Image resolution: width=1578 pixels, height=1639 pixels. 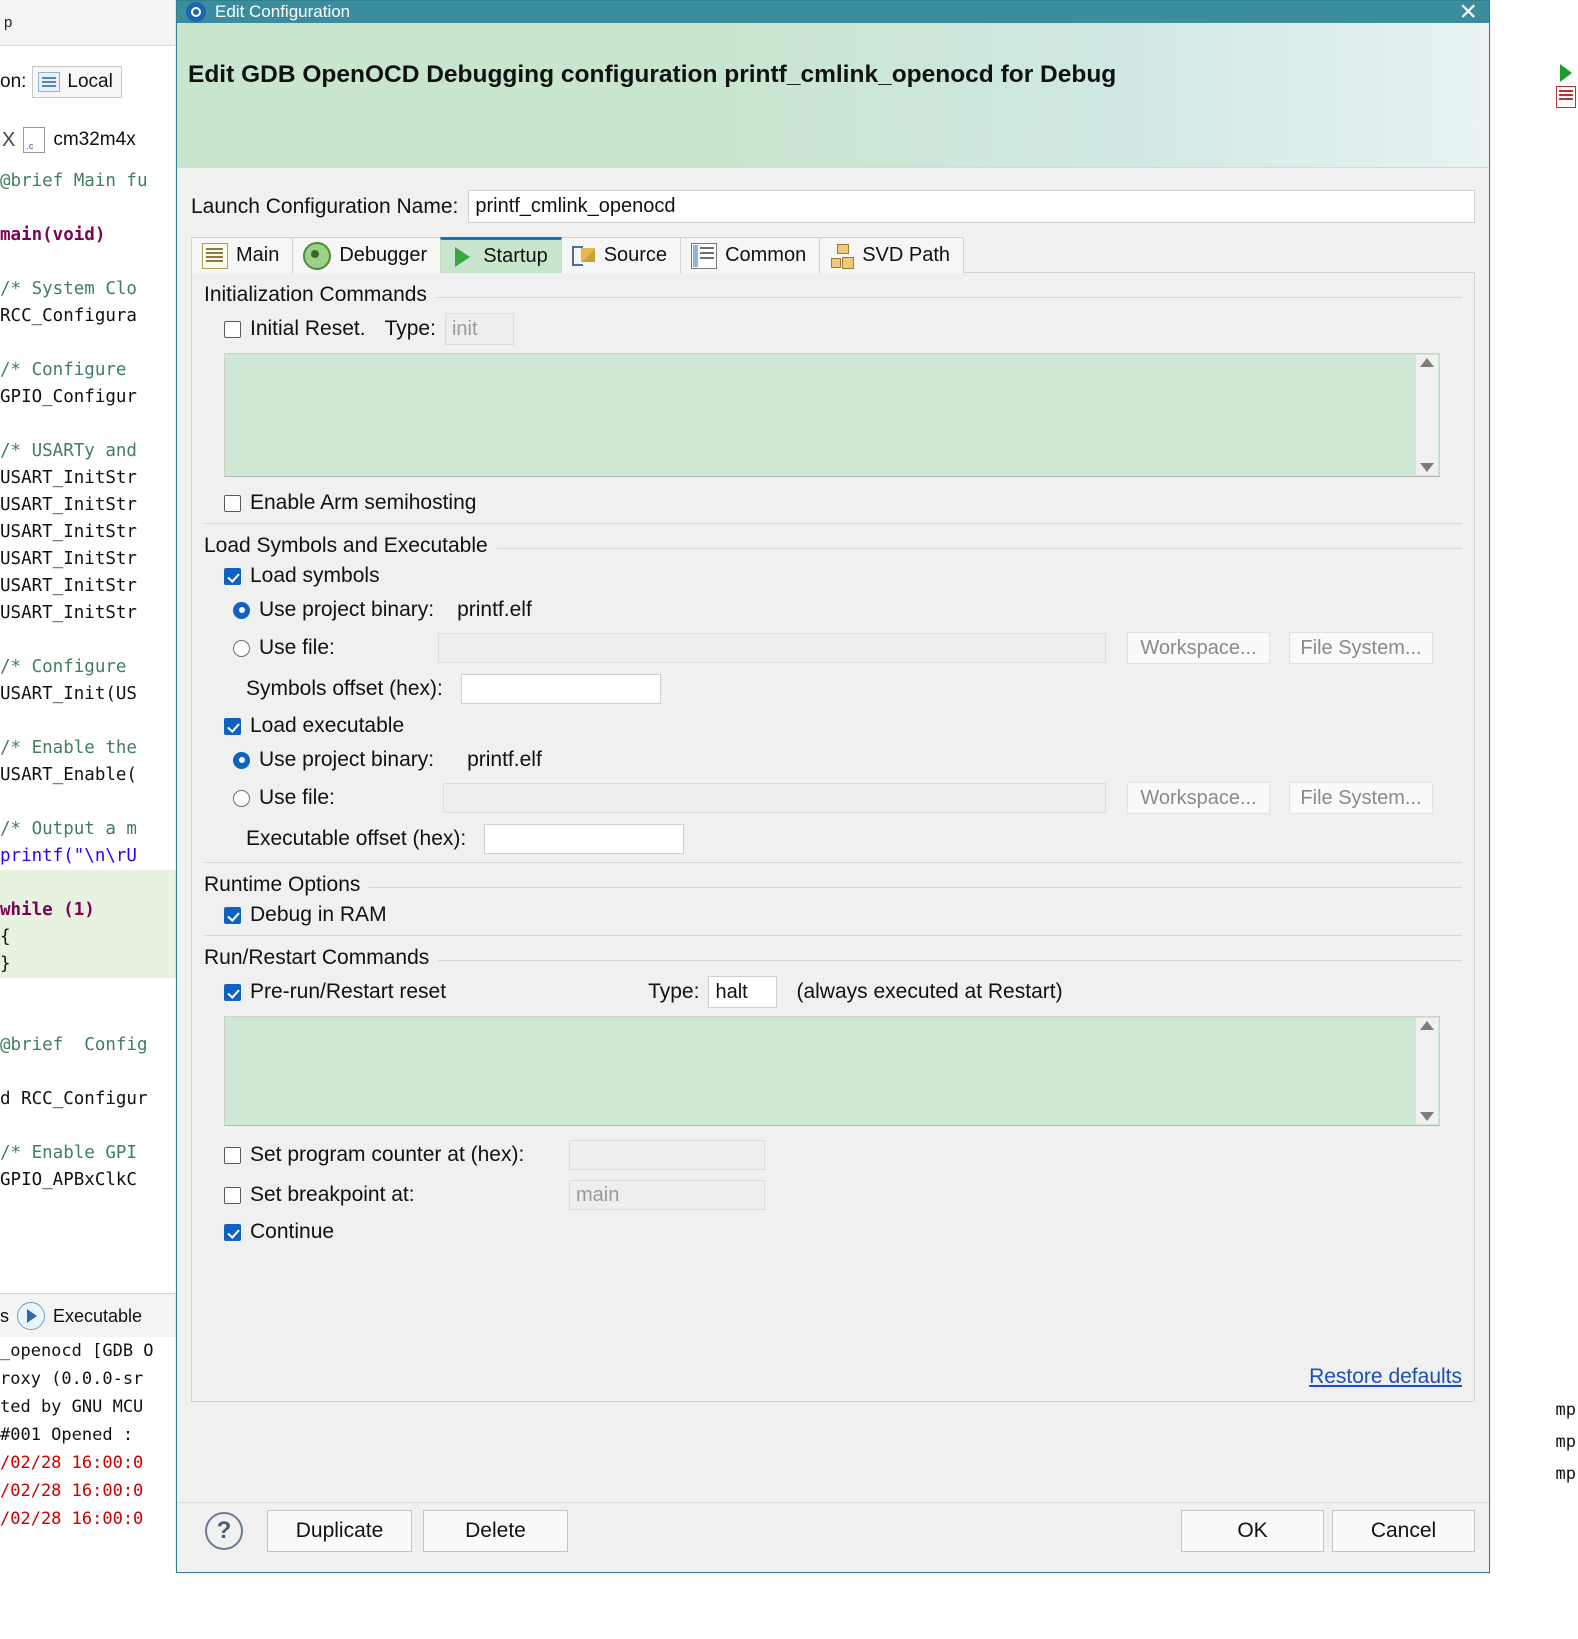 What do you see at coordinates (232, 1195) in the screenshot?
I see `set-breakpoint-checkbox` at bounding box center [232, 1195].